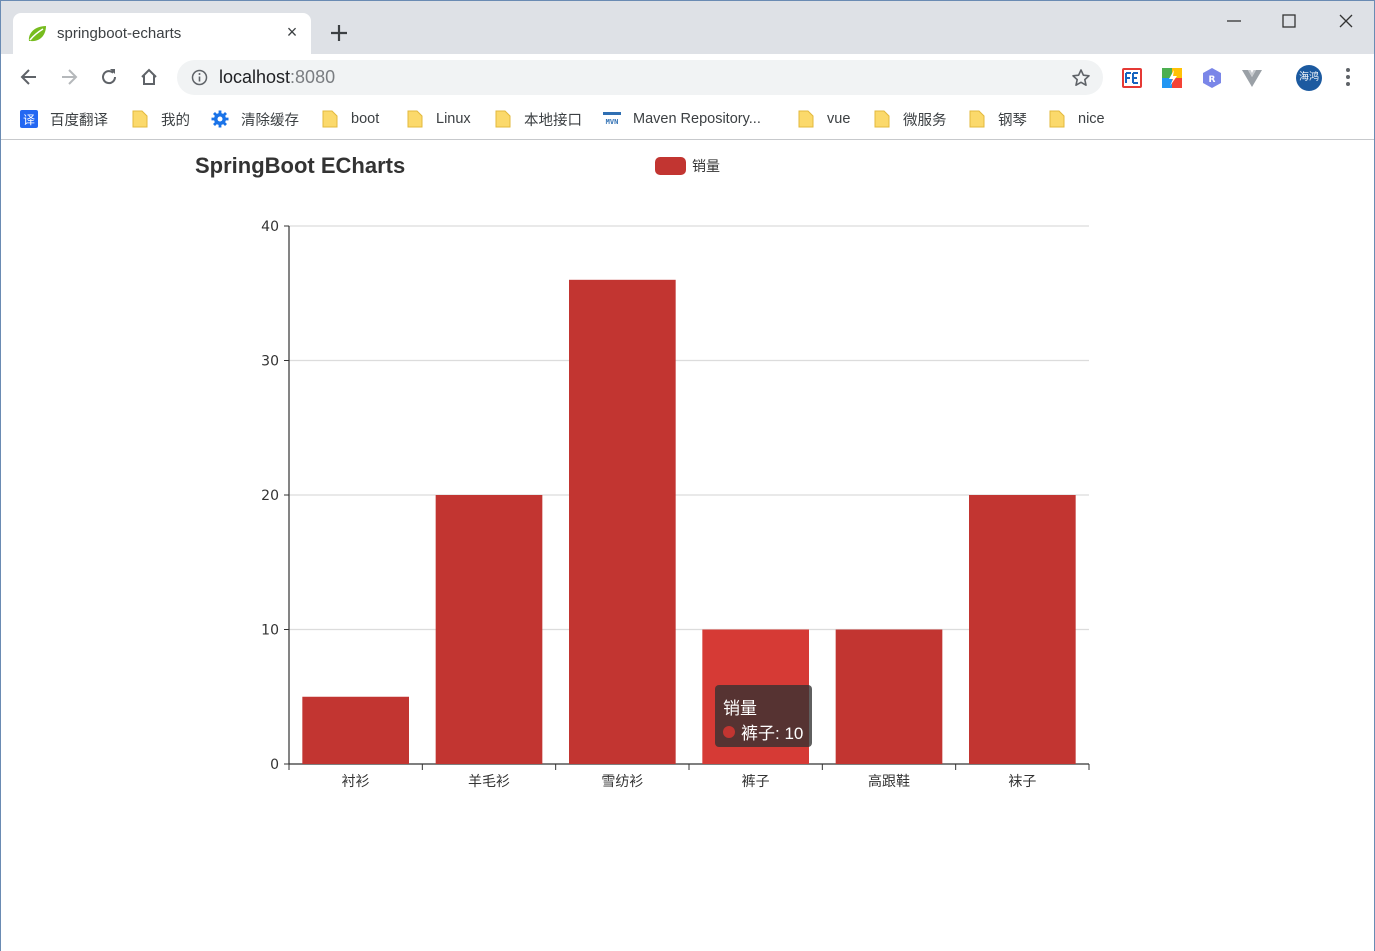  Describe the element at coordinates (1289, 21) in the screenshot. I see `maximize-icon` at that location.